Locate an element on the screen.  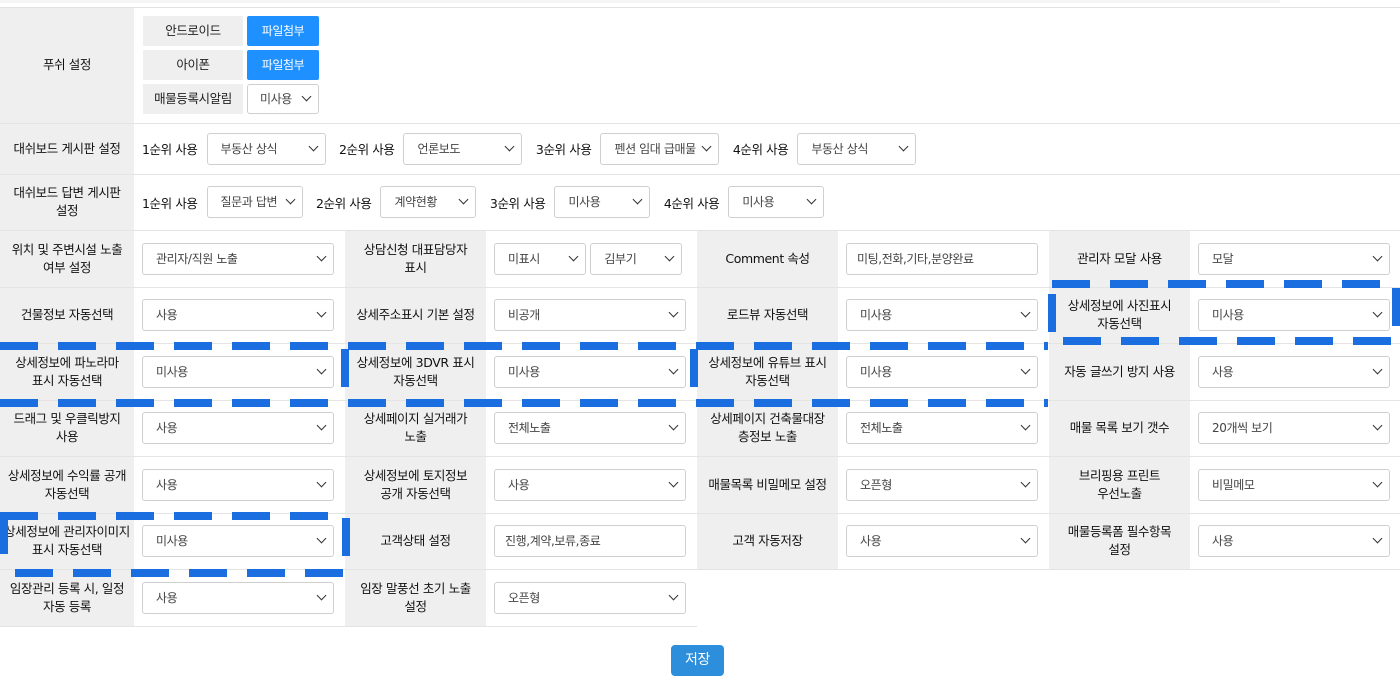
board-rank-2-select: 언론보도 is located at coordinates (463, 148).